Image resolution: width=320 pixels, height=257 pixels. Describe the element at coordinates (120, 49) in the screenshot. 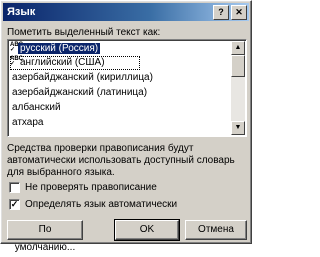

I see `list-item-russian: ABC ✓ русский (Россия)` at that location.